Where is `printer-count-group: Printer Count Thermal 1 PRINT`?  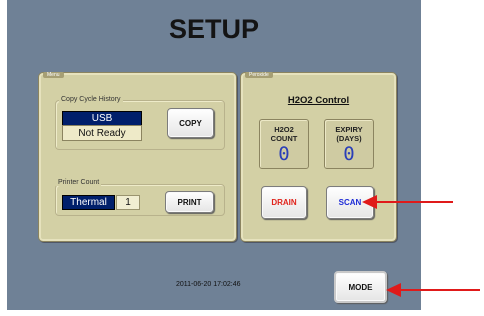
printer-count-group: Printer Count Thermal 1 PRINT is located at coordinates (140, 197).